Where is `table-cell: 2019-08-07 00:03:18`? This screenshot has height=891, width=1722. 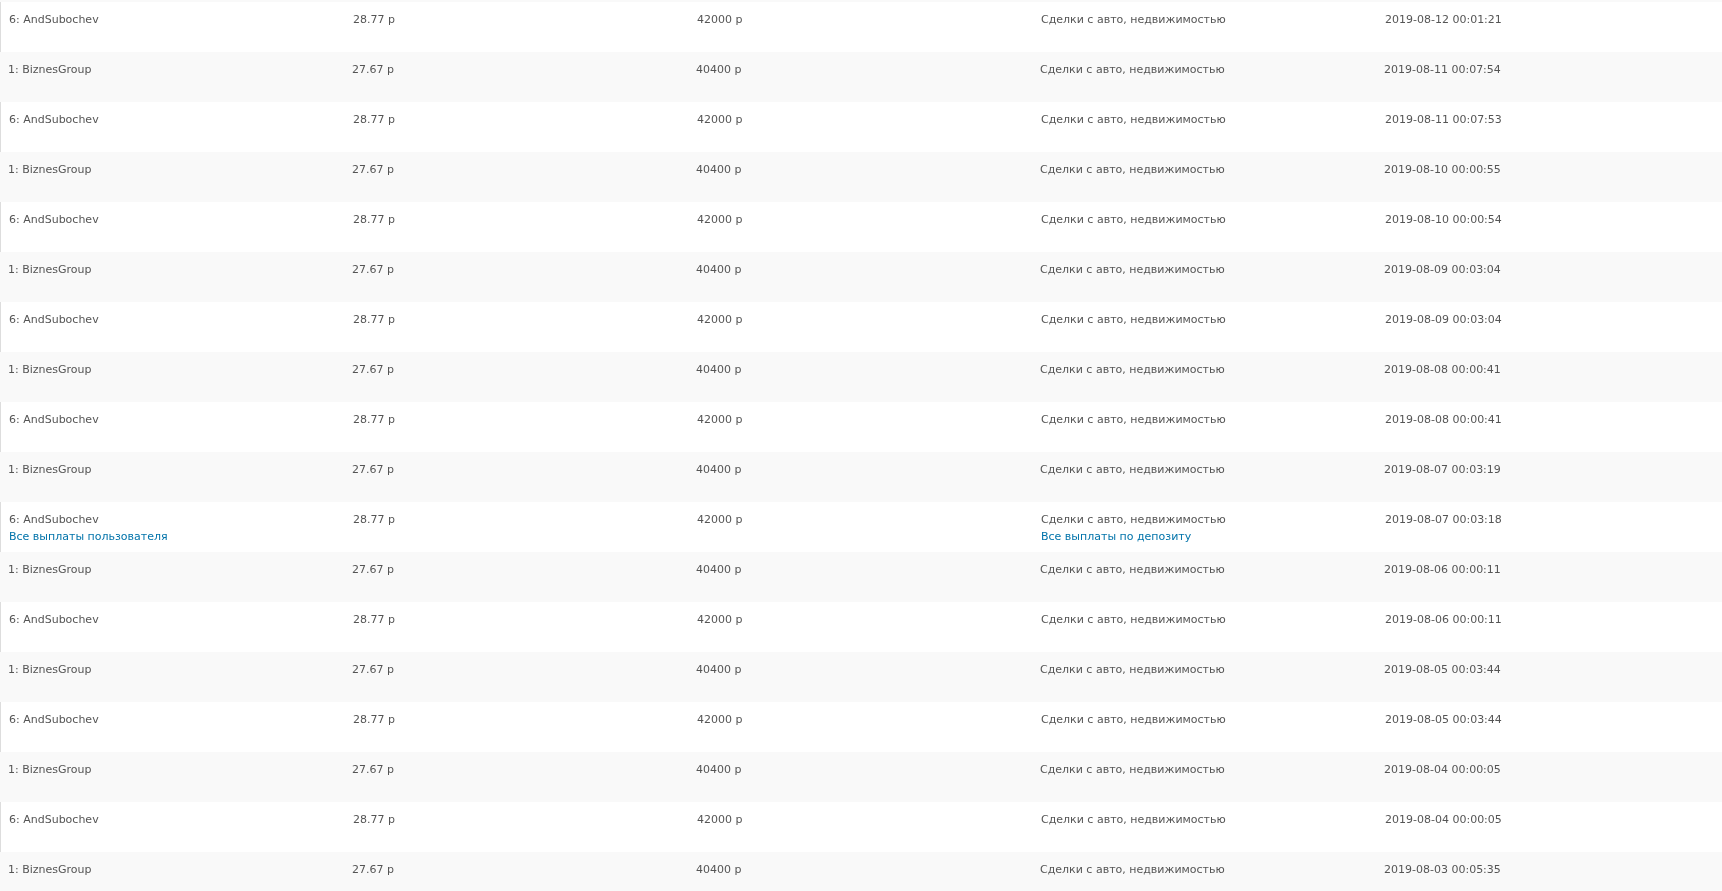
table-cell: 2019-08-07 00:03:18 is located at coordinates (1443, 519).